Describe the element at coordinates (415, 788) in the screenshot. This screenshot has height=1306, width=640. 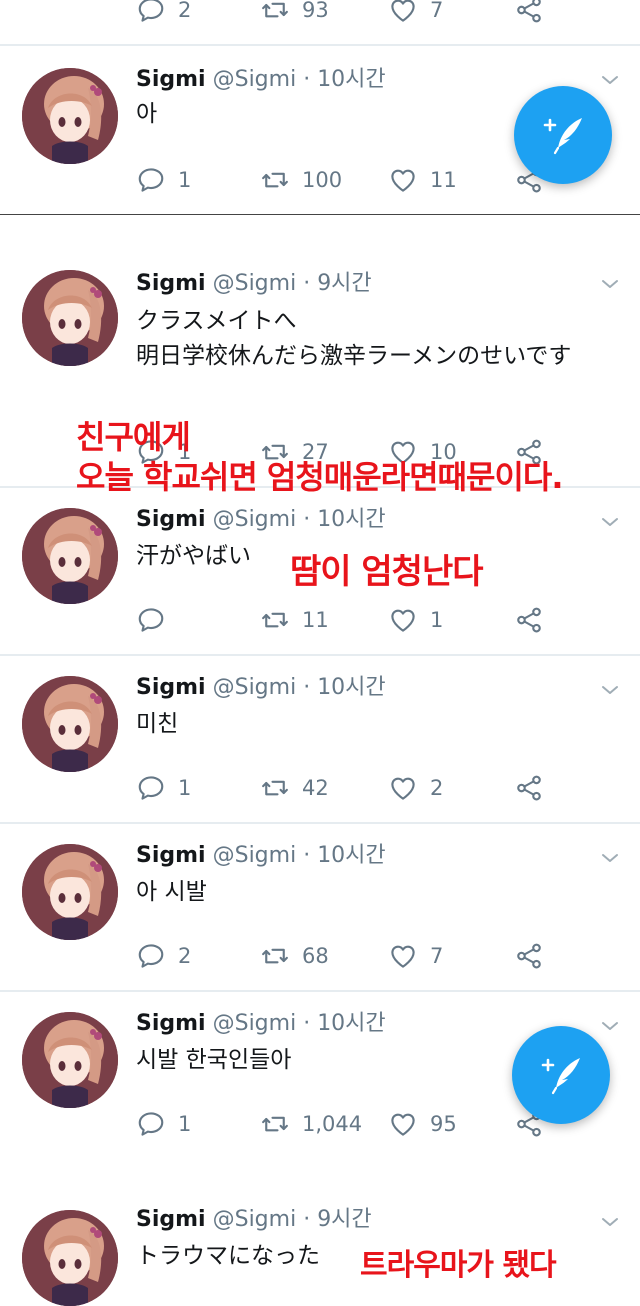
I see `like-button: 2` at that location.